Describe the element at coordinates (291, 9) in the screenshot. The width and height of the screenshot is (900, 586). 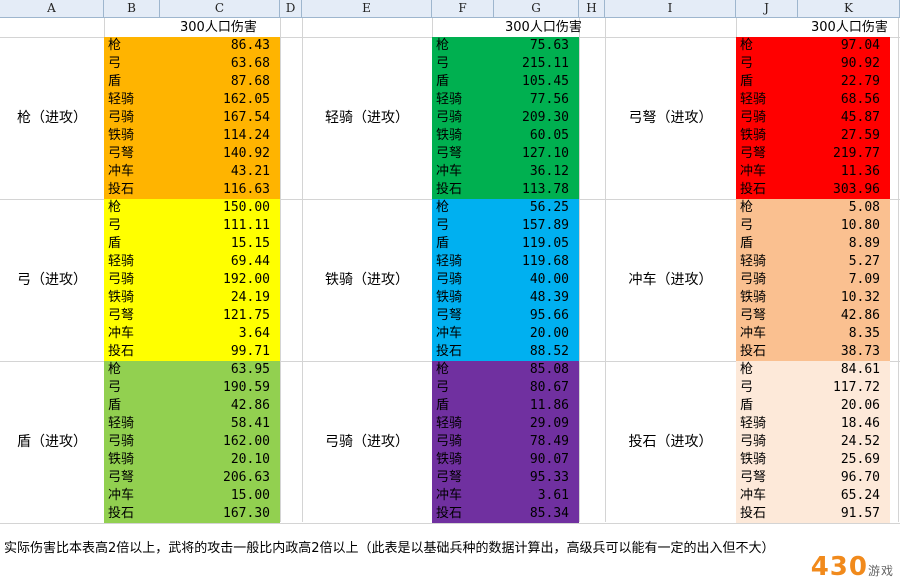
I see `column-header-d: D` at that location.